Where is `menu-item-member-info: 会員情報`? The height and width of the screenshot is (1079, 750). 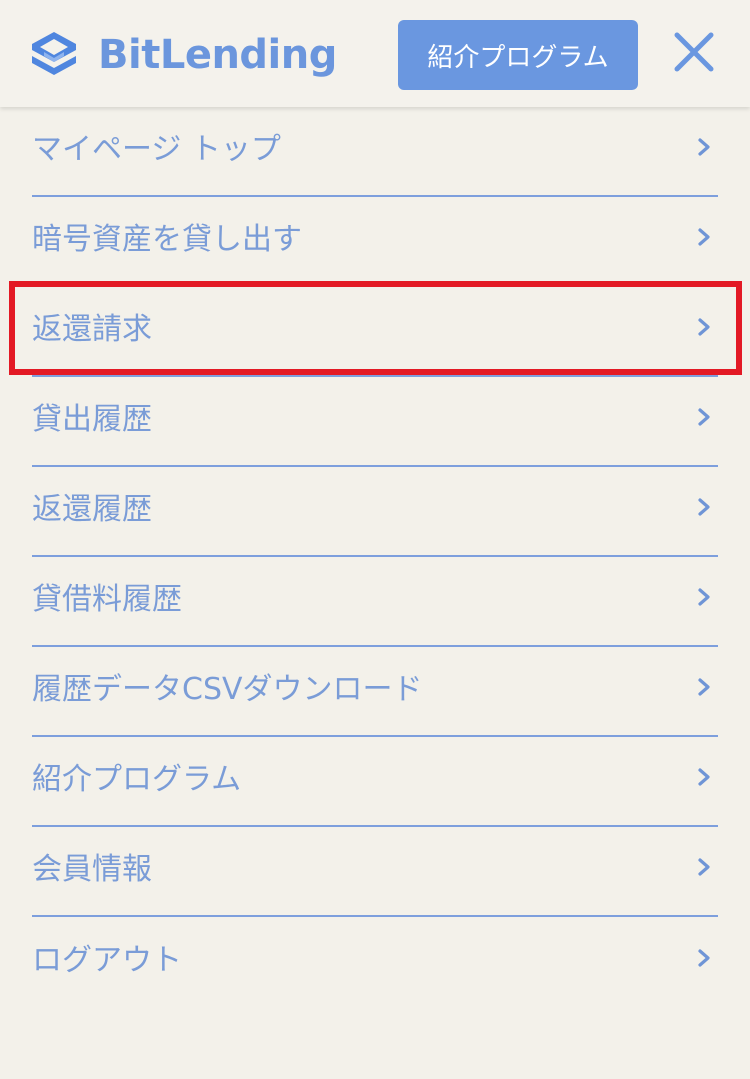 menu-item-member-info: 会員情報 is located at coordinates (375, 872).